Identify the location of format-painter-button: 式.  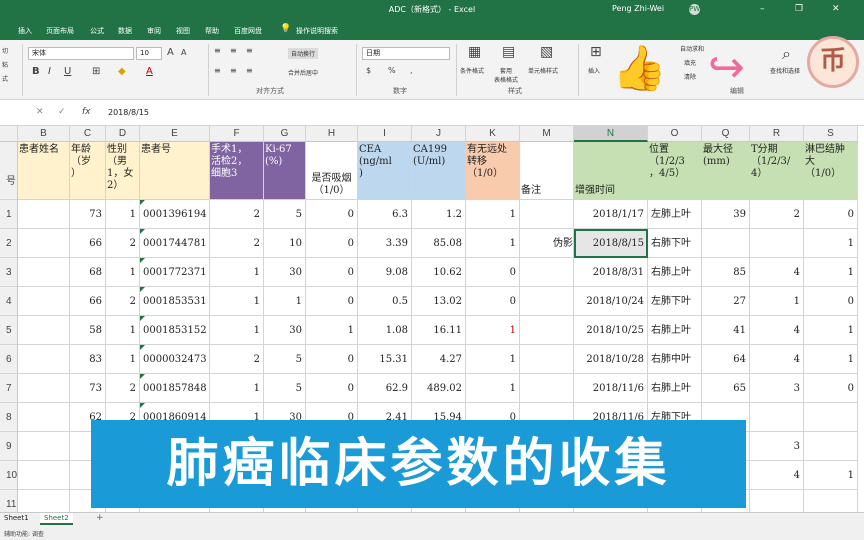
(5, 78).